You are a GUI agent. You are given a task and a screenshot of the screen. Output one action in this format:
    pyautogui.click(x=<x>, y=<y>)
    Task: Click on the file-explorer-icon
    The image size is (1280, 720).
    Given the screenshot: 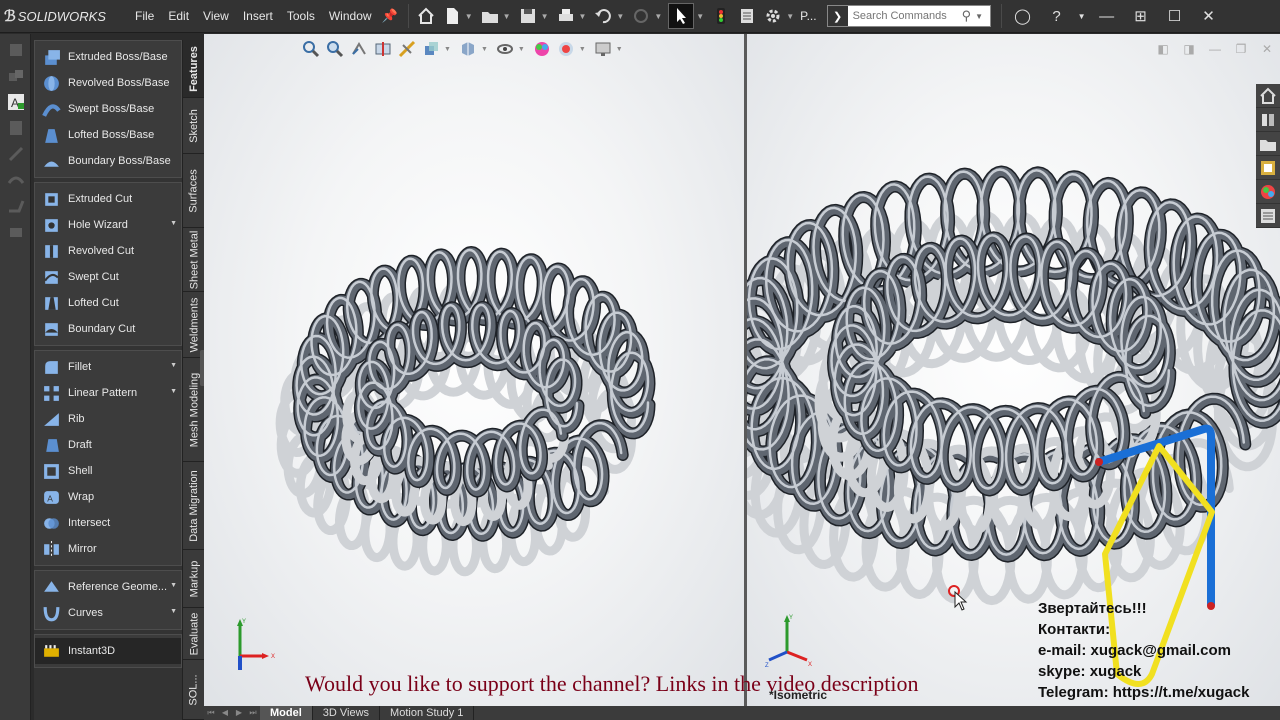 What is the action you would take?
    pyautogui.click(x=1268, y=144)
    